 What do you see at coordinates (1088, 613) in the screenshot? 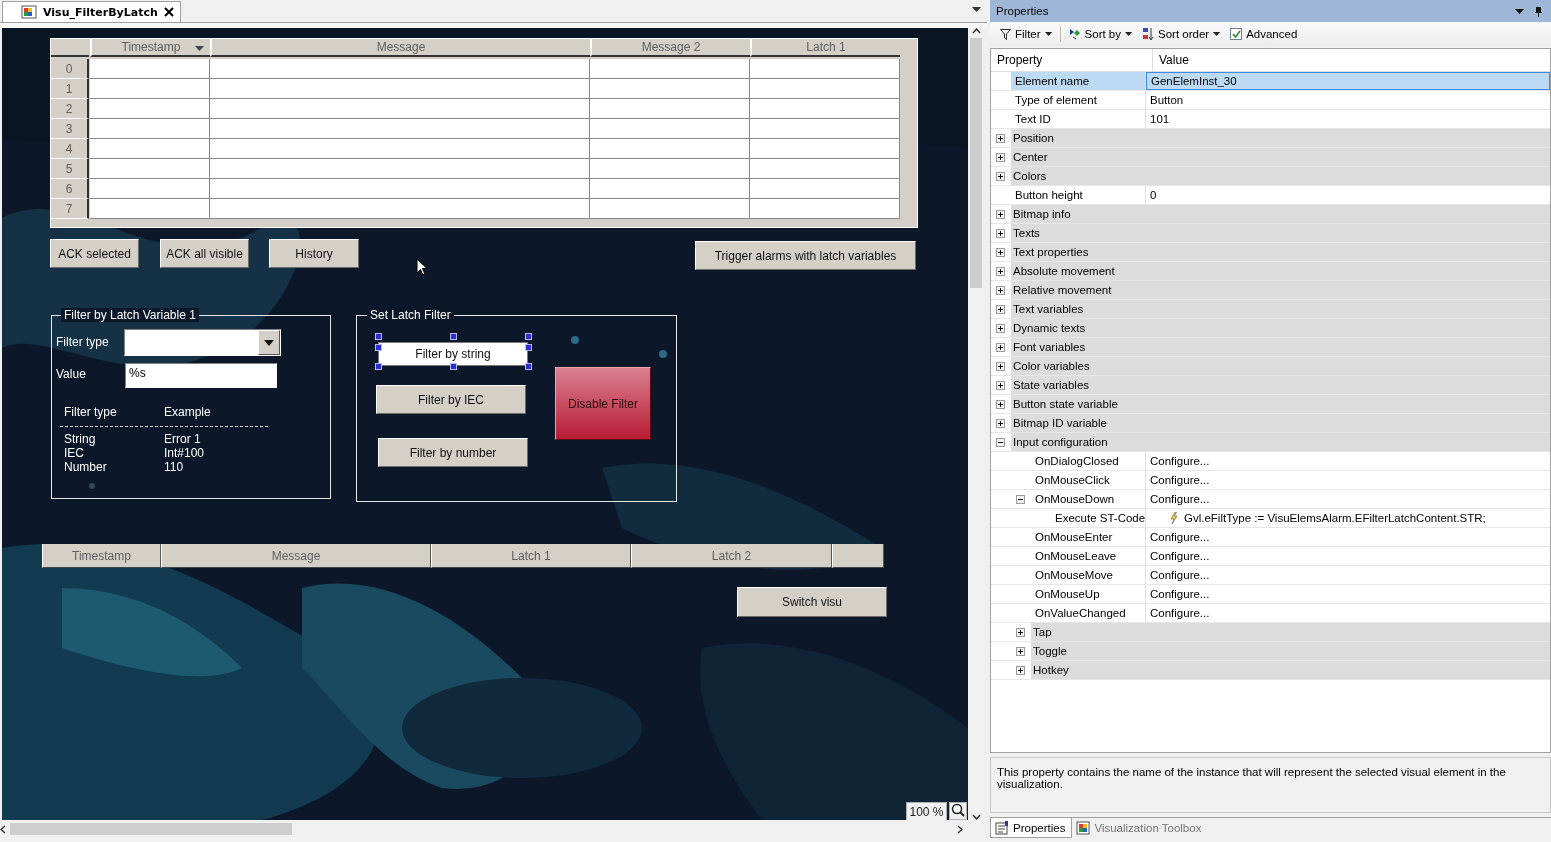
I see `property-name: OnValueChanged` at bounding box center [1088, 613].